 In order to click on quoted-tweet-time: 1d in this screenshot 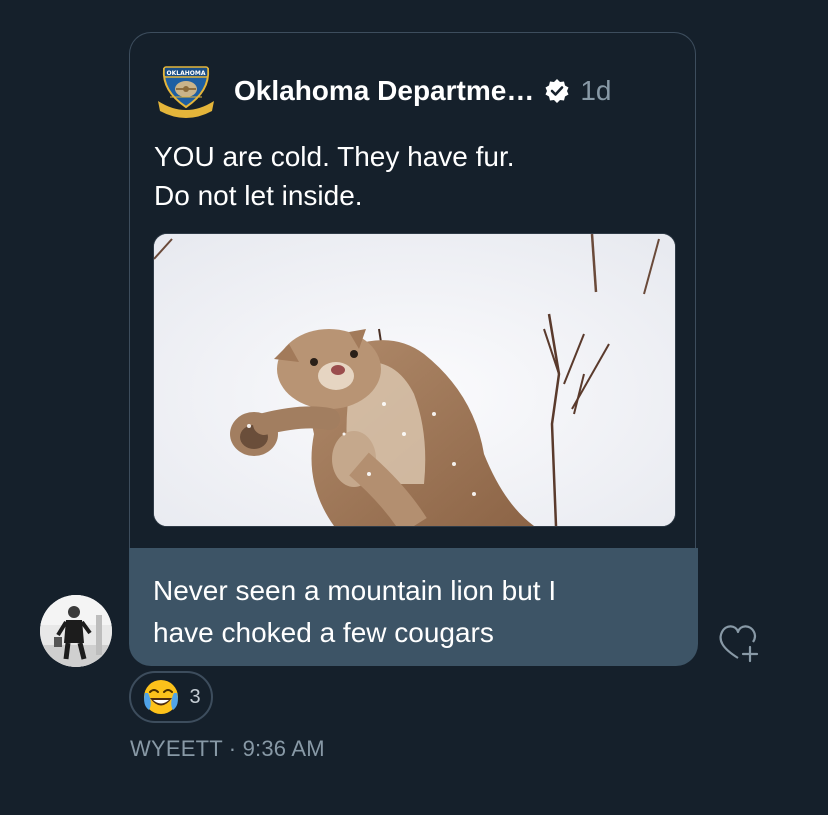, I will do `click(596, 90)`.